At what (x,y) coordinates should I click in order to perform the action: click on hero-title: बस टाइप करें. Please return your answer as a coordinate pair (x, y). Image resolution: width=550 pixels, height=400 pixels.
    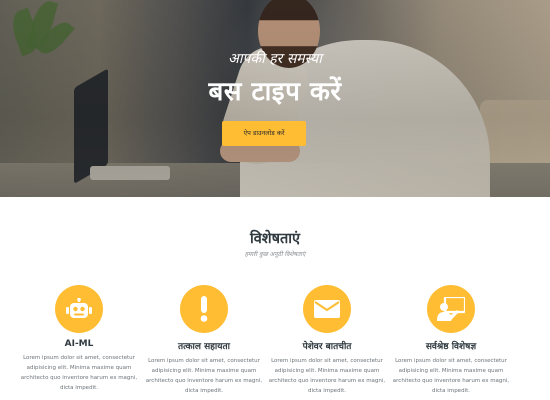
    Looking at the image, I should click on (275, 92).